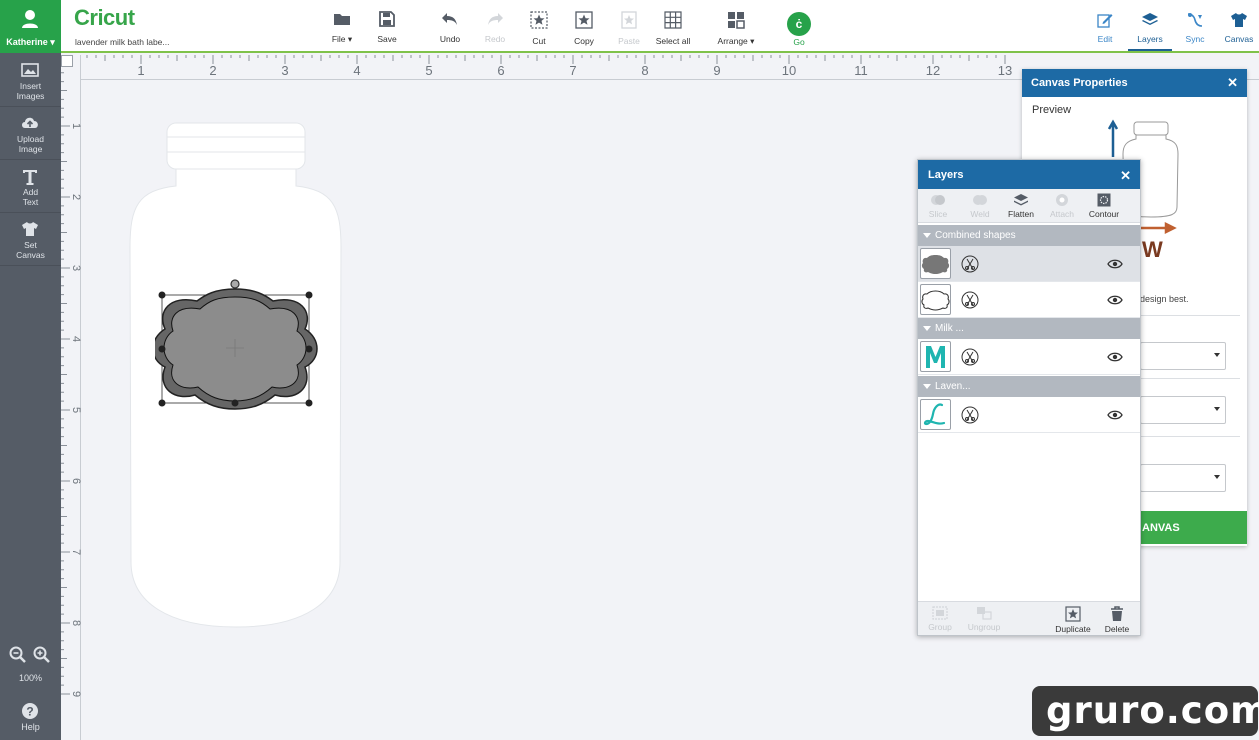  I want to click on flatten-icon, so click(1021, 200).